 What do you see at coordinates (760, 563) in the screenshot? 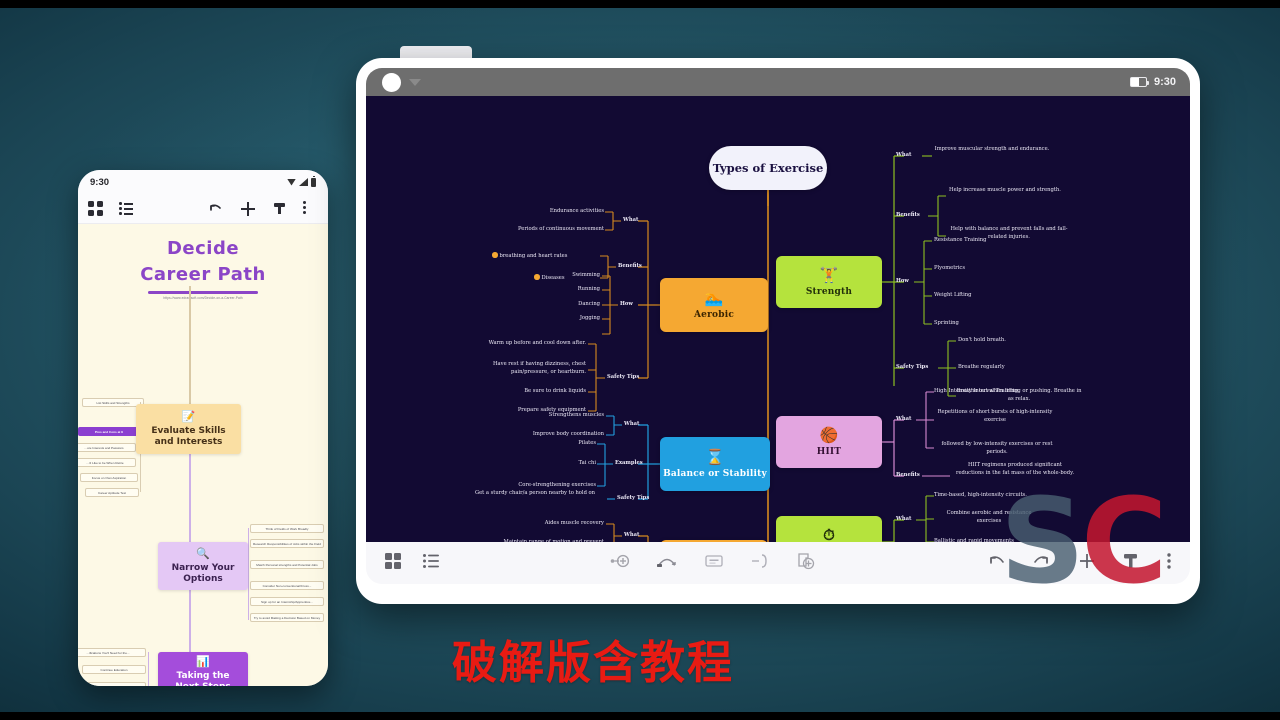
I see `boundary-icon` at bounding box center [760, 563].